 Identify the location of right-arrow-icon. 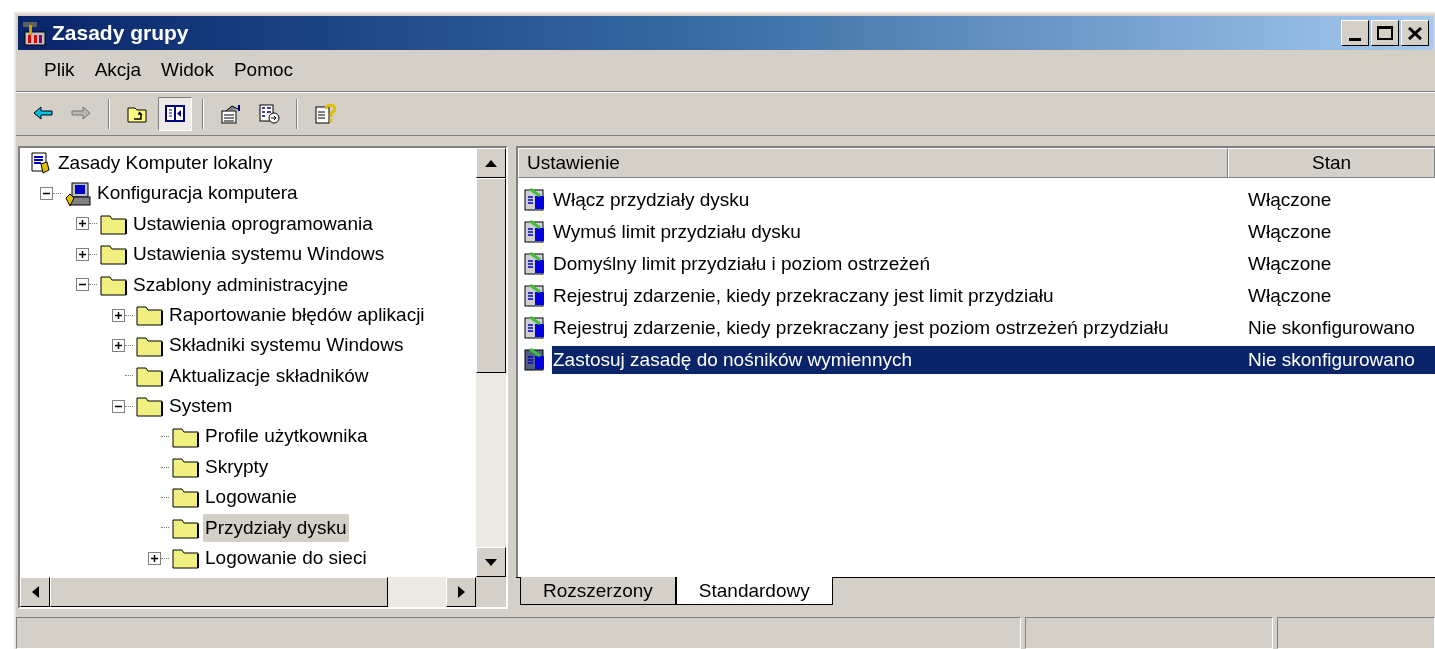
(461, 592).